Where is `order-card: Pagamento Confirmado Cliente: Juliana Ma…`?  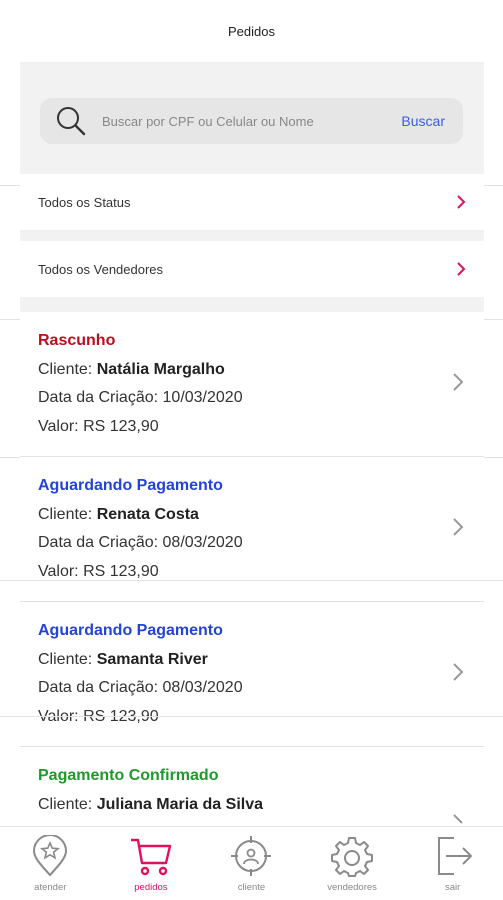
order-card: Pagamento Confirmado Cliente: Juliana Ma… is located at coordinates (252, 787).